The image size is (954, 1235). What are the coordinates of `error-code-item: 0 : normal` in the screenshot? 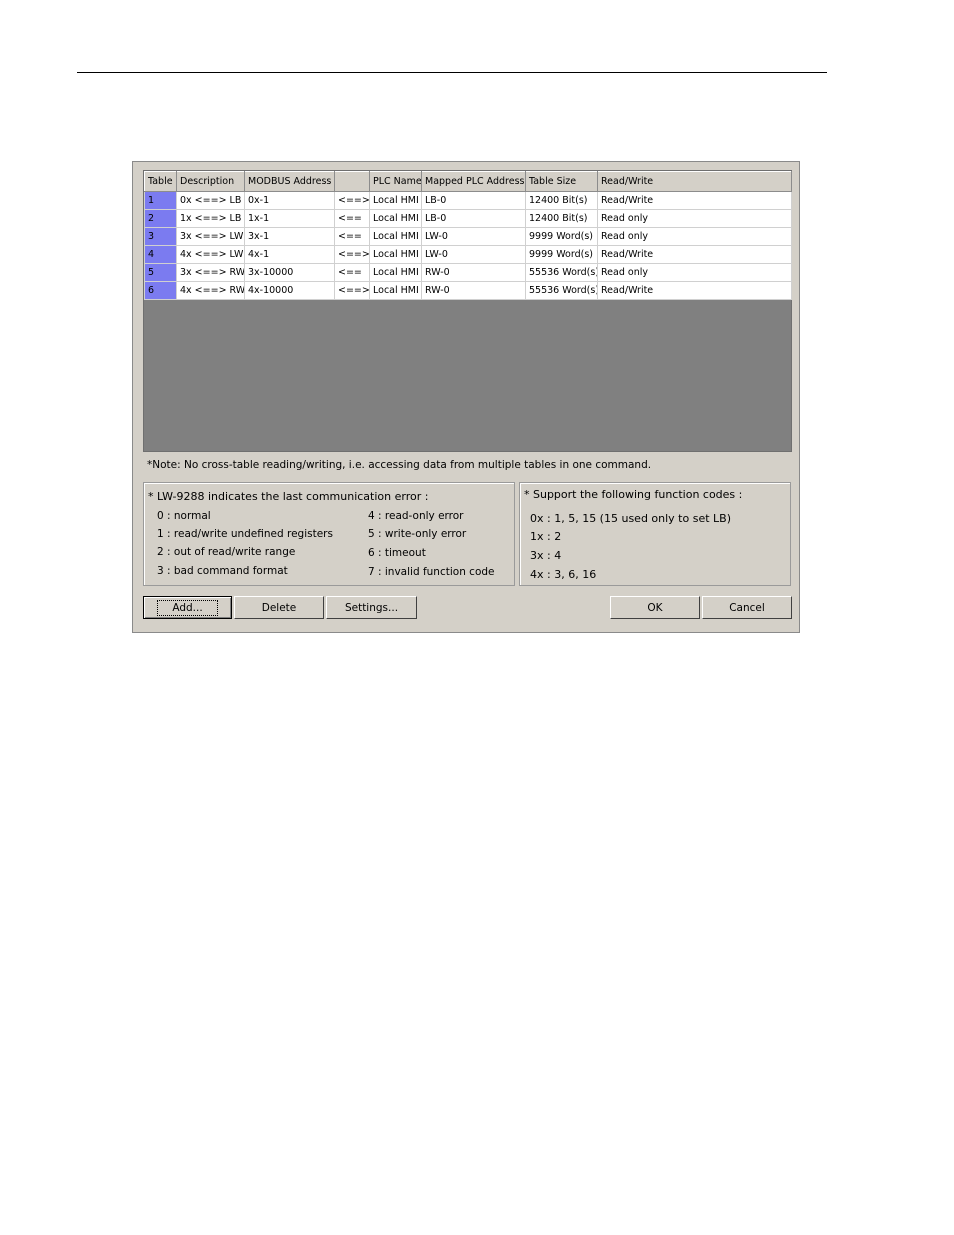 It's located at (184, 516).